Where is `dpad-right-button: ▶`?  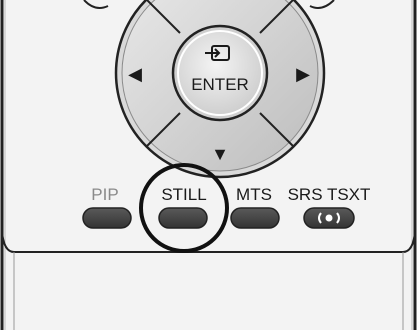 dpad-right-button: ▶ is located at coordinates (303, 74).